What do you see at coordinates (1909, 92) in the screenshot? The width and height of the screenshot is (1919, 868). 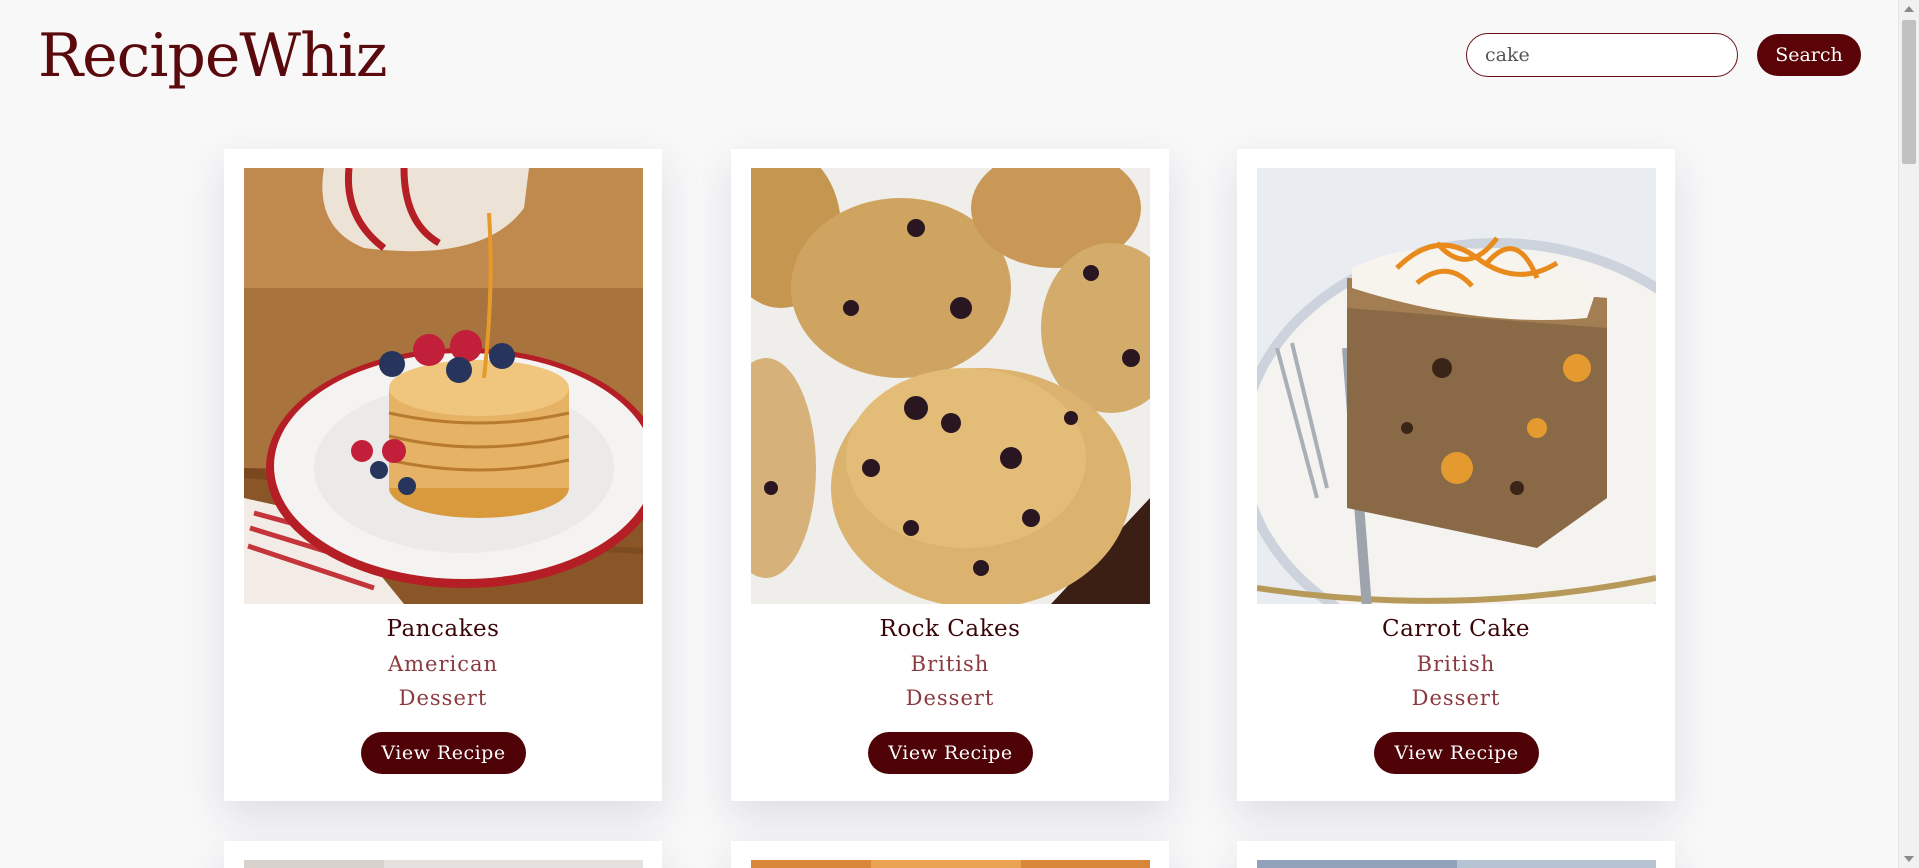 I see `scrollbar-thumb` at bounding box center [1909, 92].